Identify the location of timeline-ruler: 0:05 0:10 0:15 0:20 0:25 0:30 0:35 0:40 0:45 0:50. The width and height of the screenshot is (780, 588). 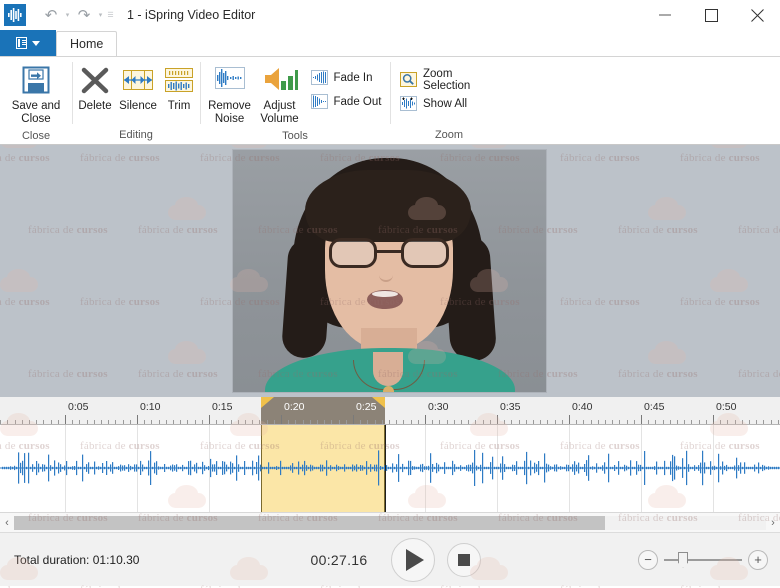
(390, 411).